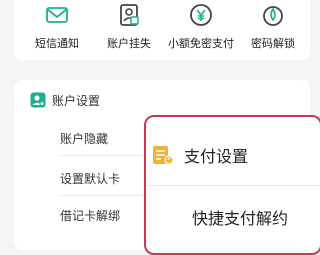 Image resolution: width=320 pixels, height=255 pixels. I want to click on settings-item-hide-account: 账户隐藏, so click(84, 138).